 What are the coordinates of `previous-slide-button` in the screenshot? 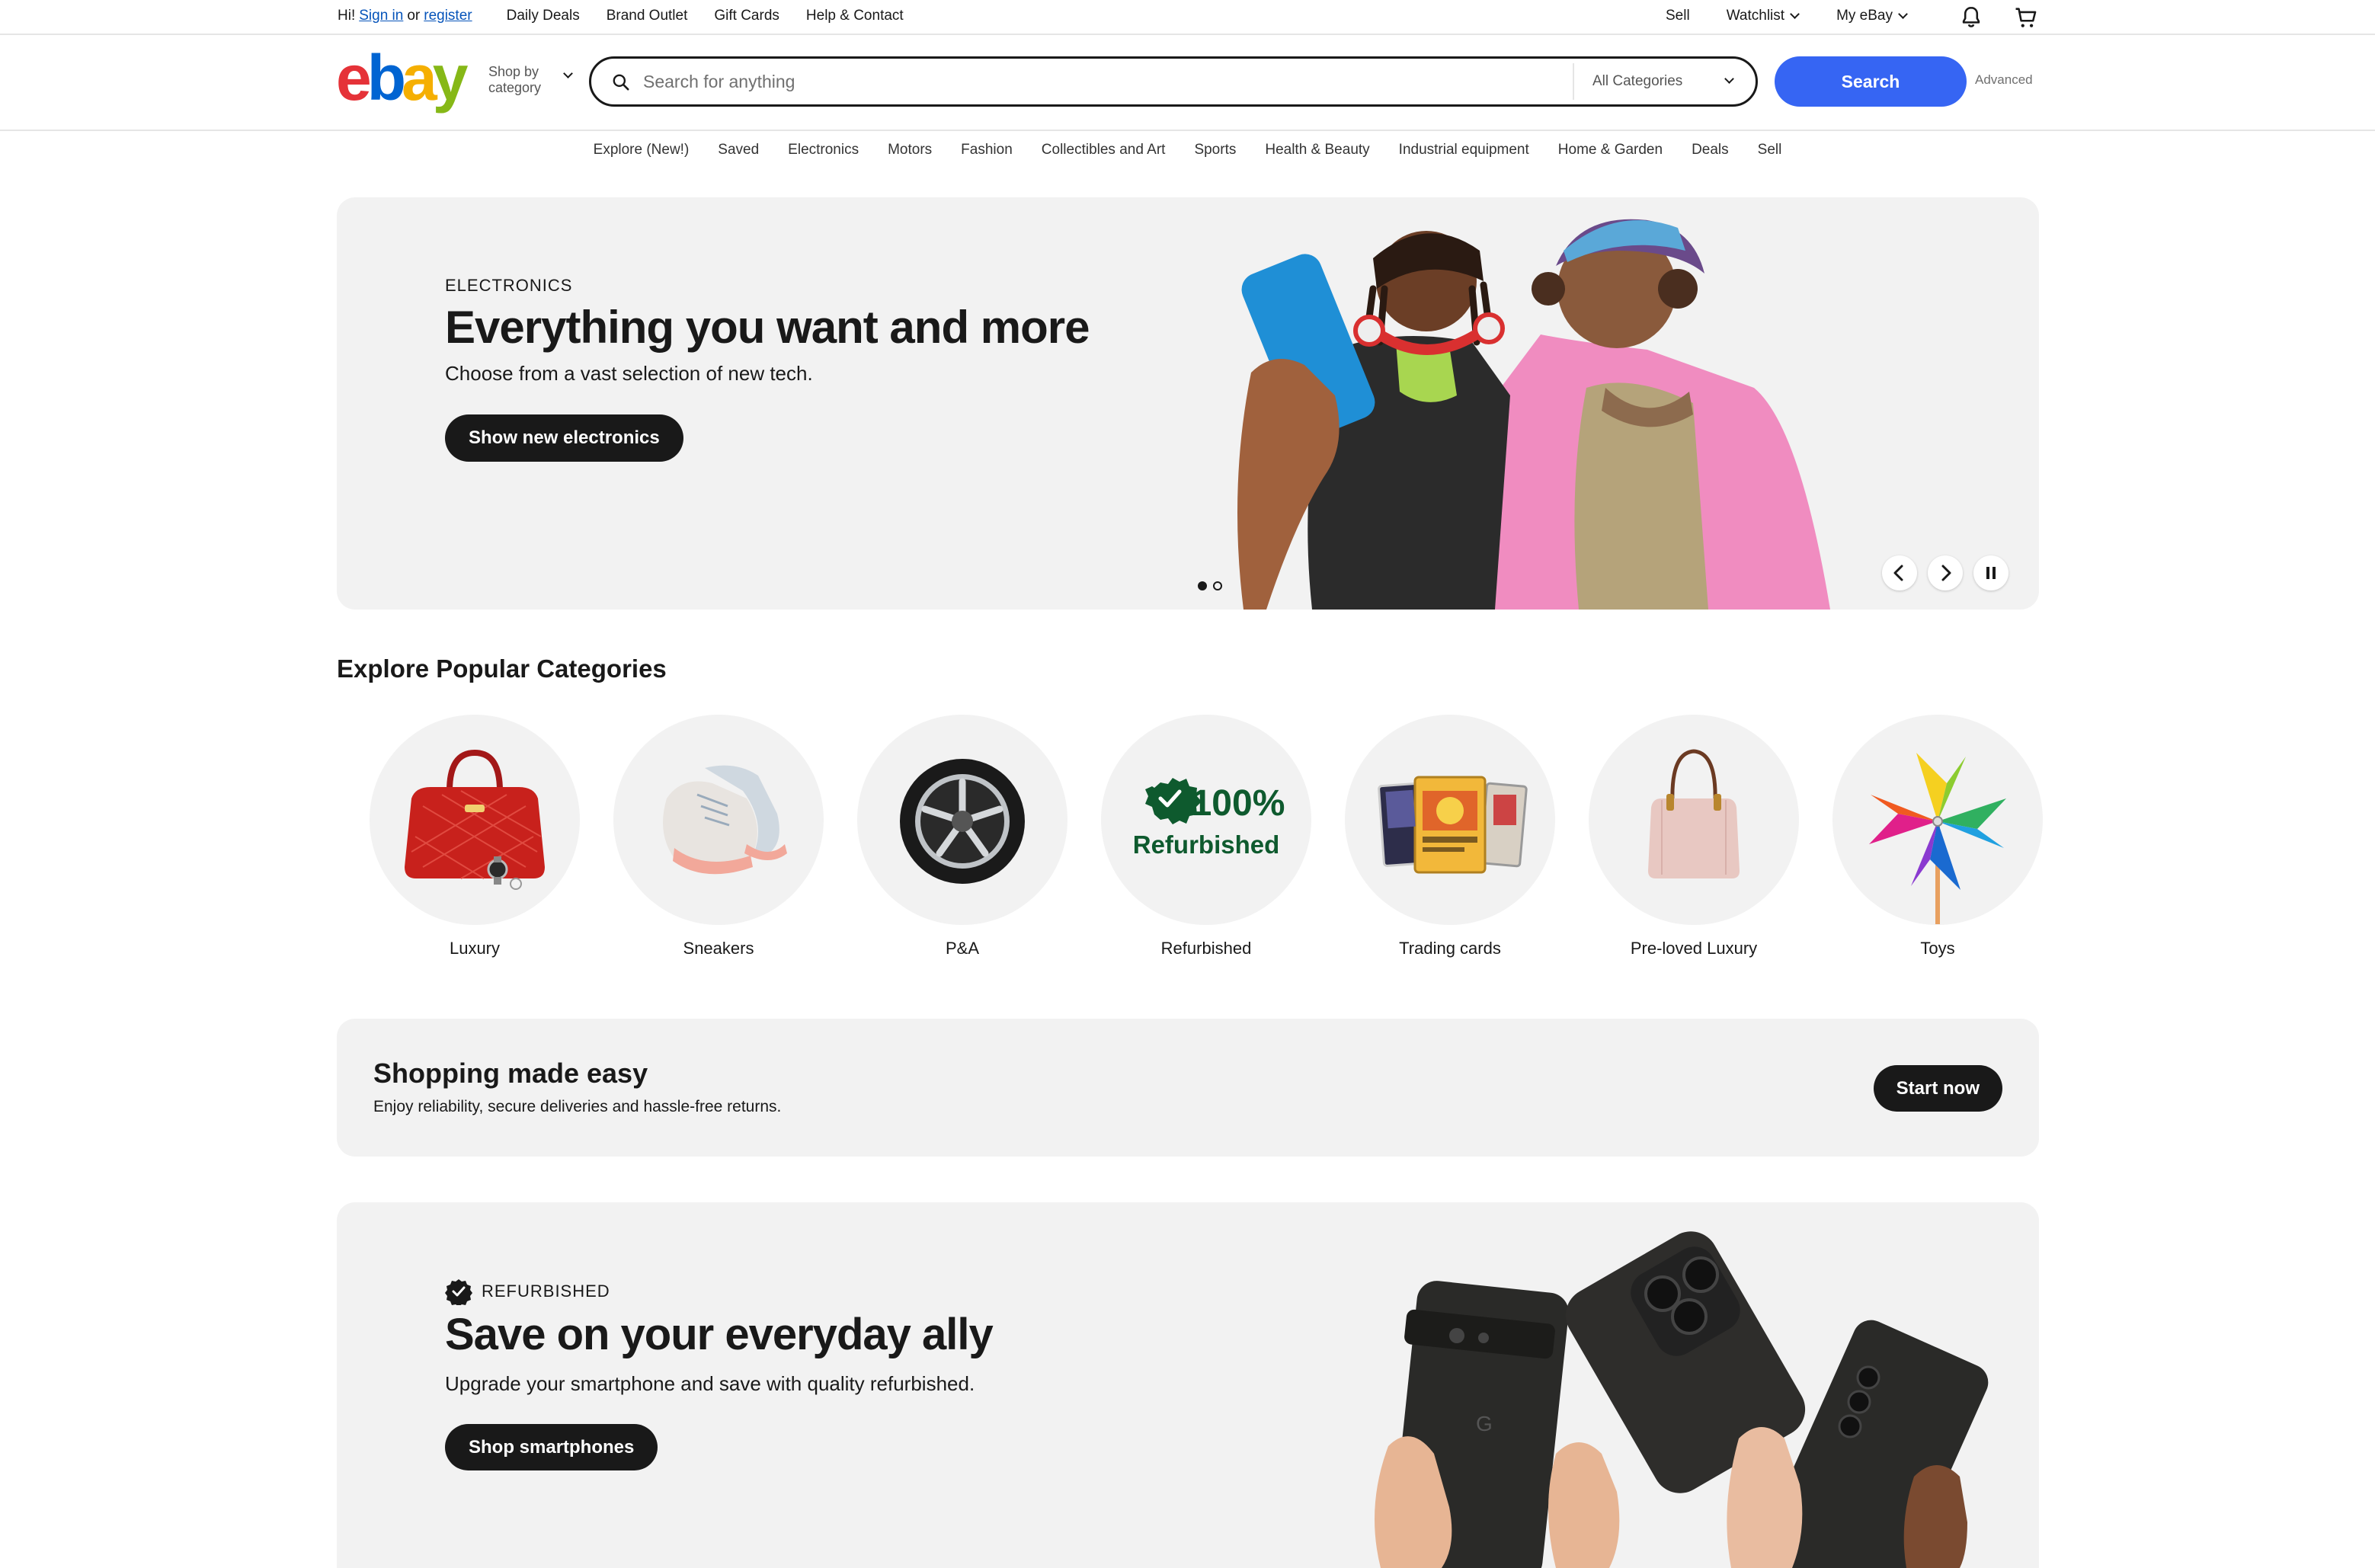 It's located at (1899, 572).